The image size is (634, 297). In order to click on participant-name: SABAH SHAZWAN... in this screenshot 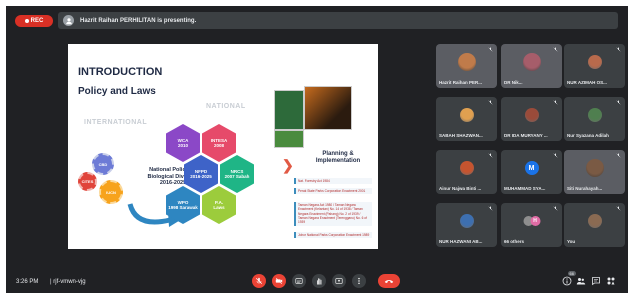, I will do `click(461, 135)`.